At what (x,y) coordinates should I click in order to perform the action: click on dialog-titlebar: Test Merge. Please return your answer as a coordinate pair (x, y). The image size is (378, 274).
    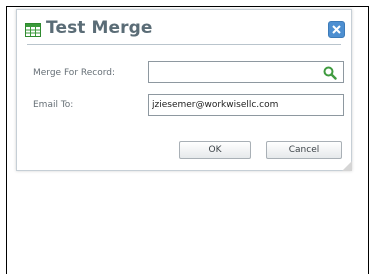
    Looking at the image, I should click on (184, 26).